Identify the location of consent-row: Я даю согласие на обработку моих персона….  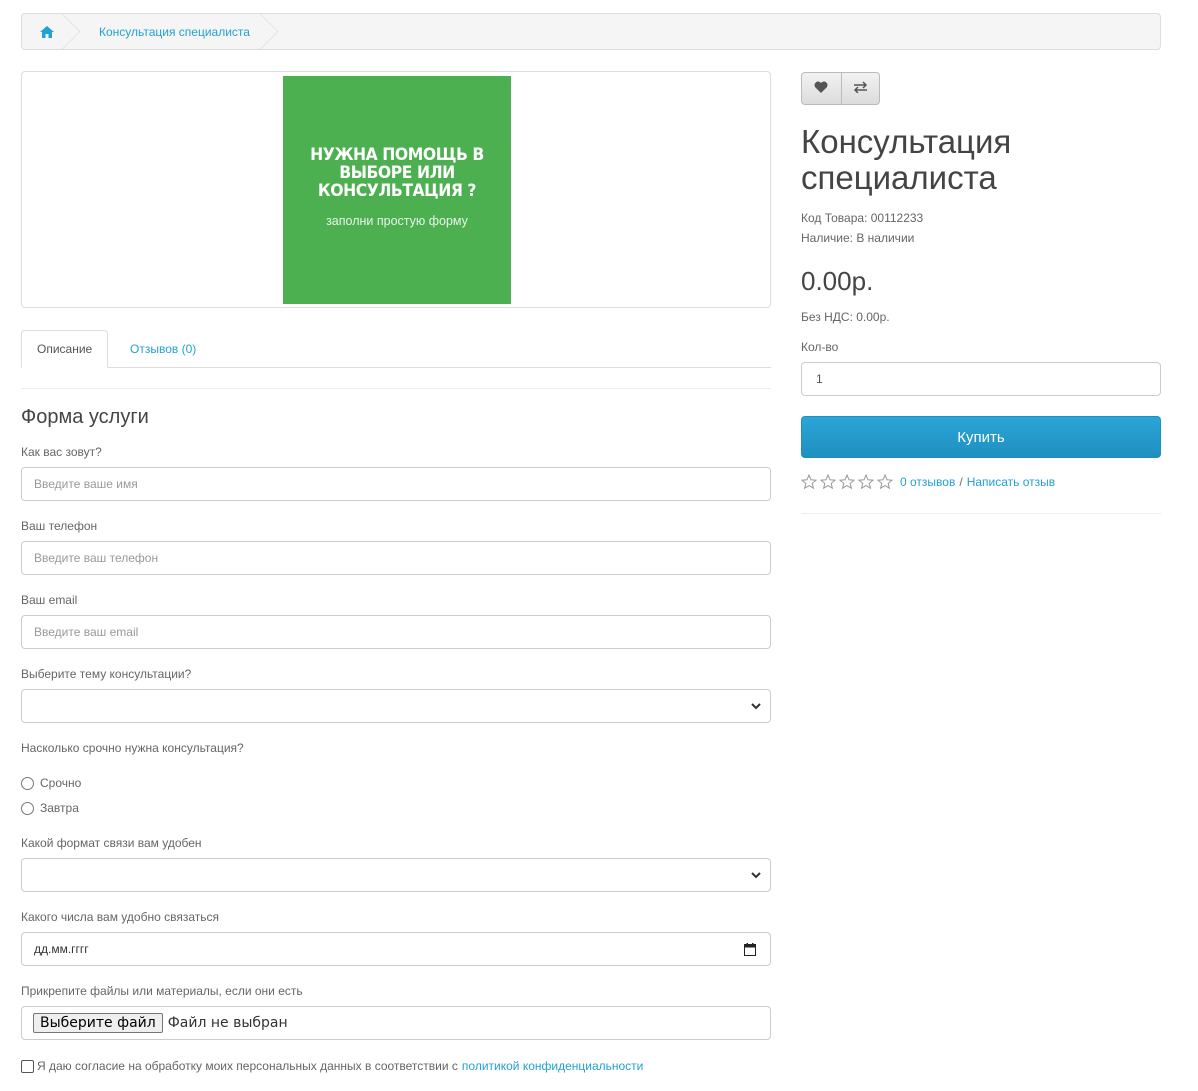
(332, 1066).